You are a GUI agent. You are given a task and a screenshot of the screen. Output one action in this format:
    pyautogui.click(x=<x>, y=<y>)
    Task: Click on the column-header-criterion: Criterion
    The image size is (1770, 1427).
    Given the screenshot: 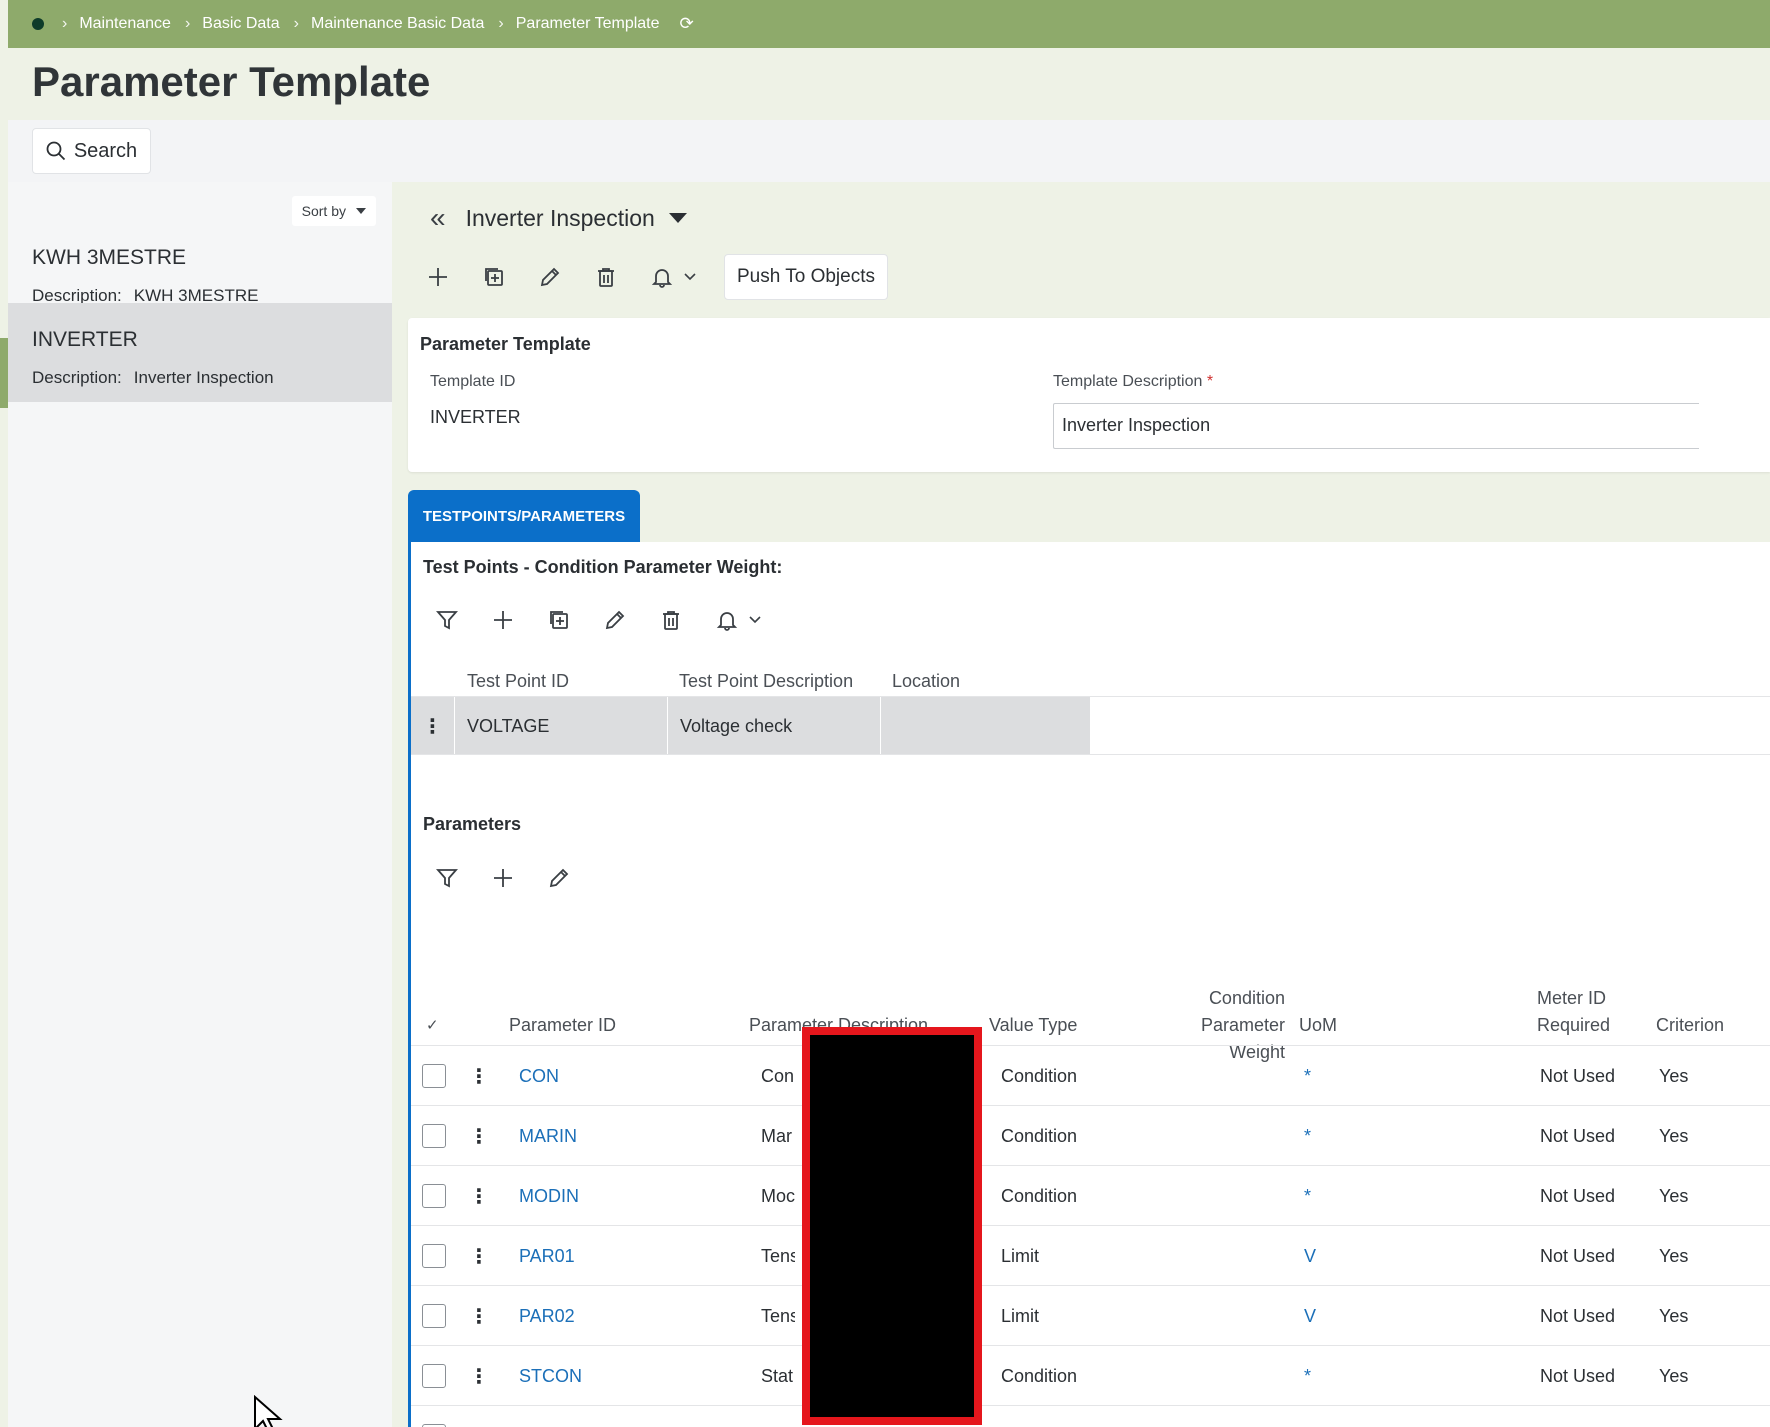 What is the action you would take?
    pyautogui.click(x=1690, y=1025)
    